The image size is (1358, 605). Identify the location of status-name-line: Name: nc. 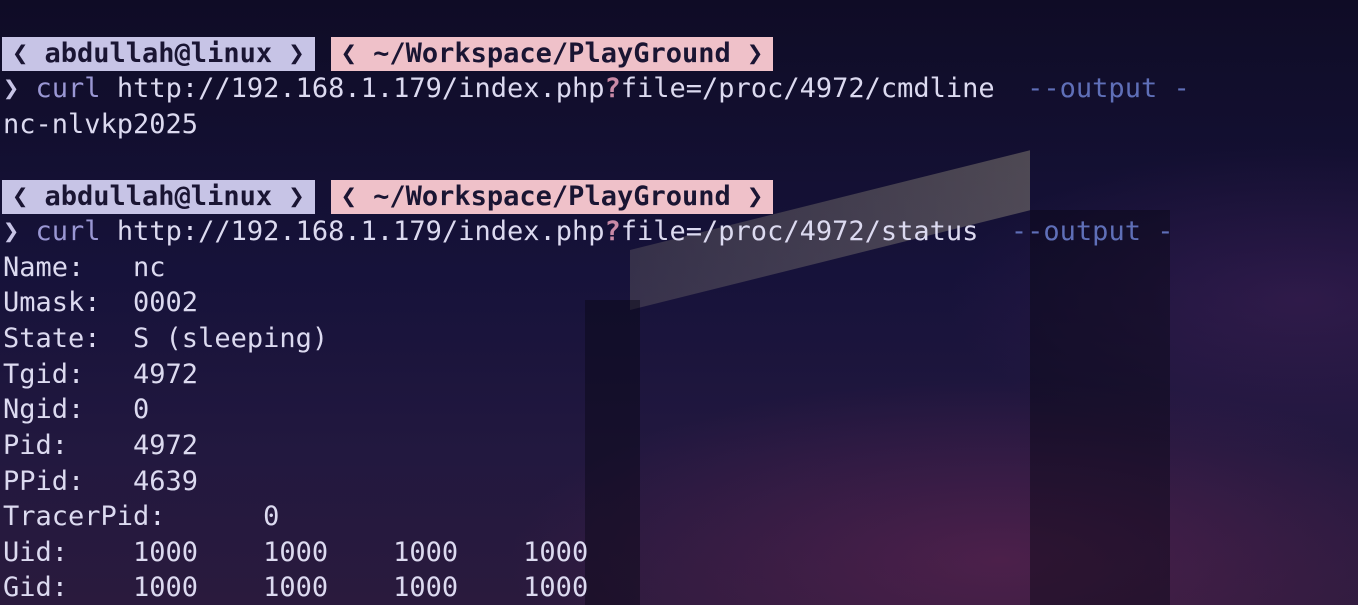
(84, 267).